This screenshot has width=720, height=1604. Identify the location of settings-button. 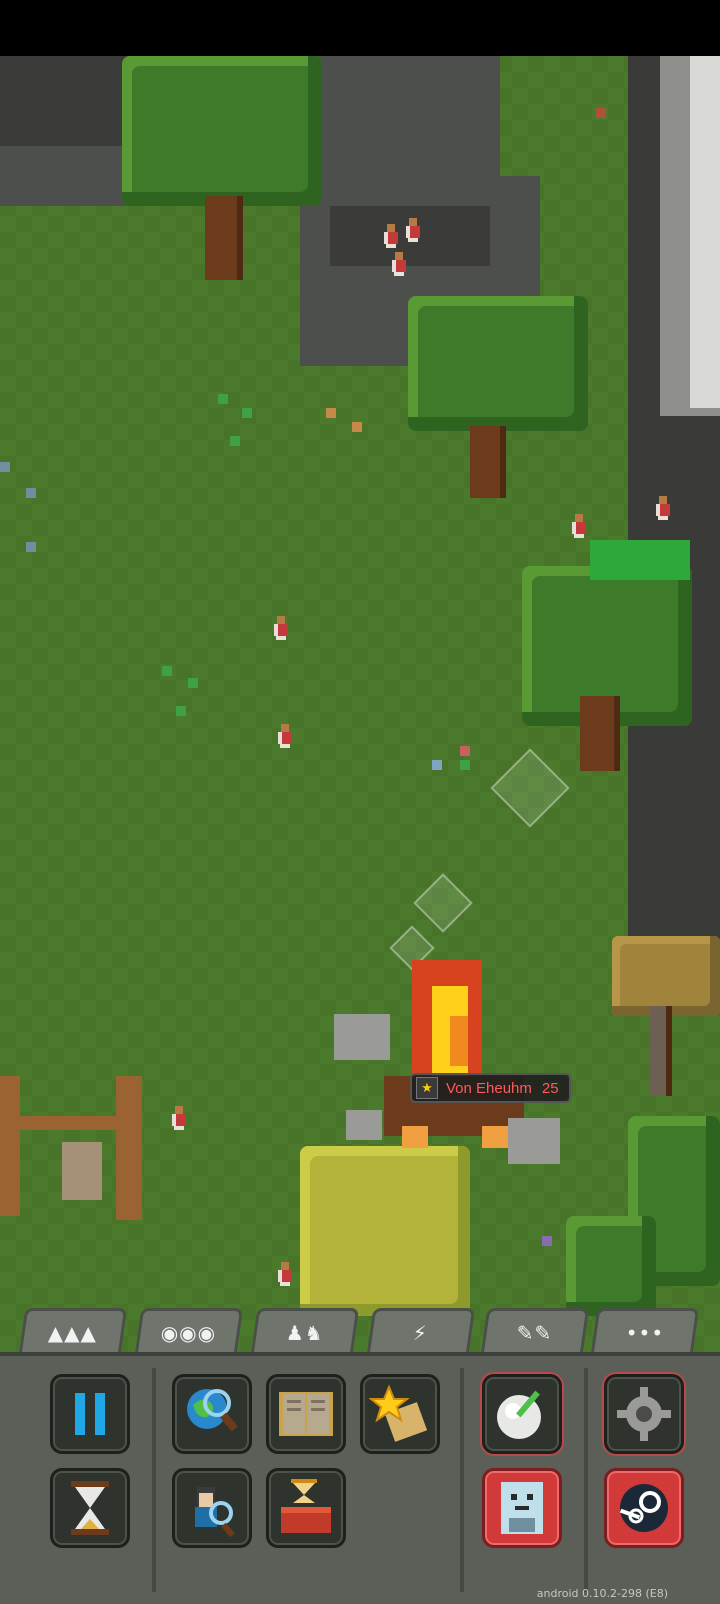
(644, 1414).